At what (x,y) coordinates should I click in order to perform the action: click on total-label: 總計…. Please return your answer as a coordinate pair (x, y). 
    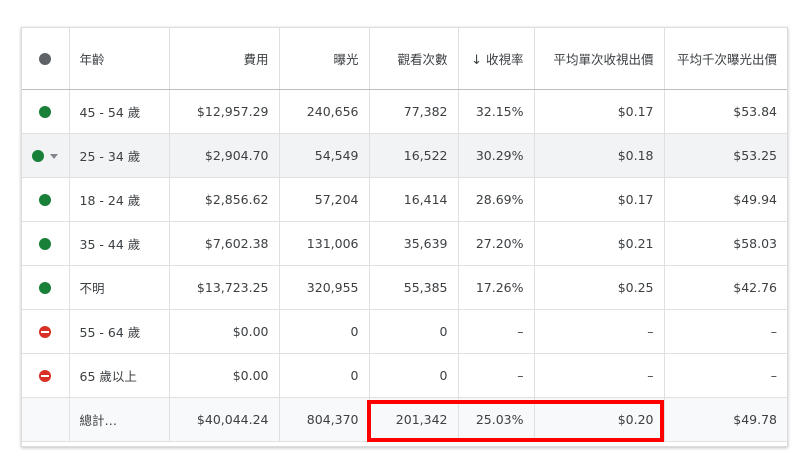
    Looking at the image, I should click on (119, 419).